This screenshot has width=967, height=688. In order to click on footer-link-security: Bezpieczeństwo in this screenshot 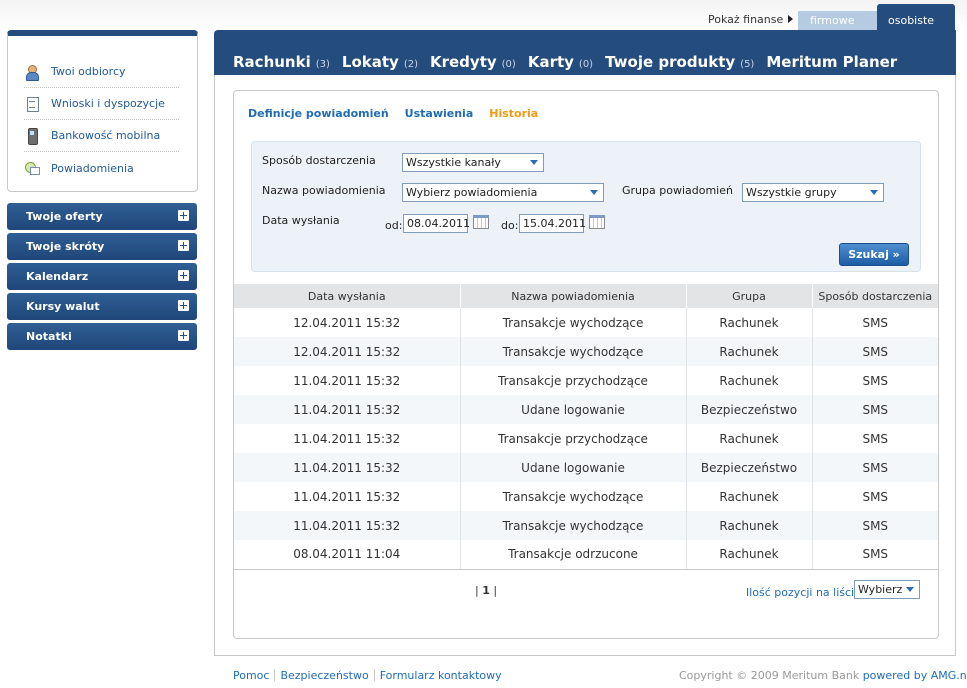, I will do `click(324, 675)`.